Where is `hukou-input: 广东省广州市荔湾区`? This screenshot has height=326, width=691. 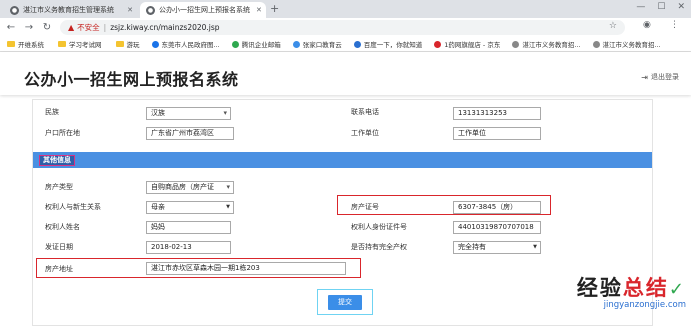 hukou-input: 广东省广州市荔湾区 is located at coordinates (190, 133).